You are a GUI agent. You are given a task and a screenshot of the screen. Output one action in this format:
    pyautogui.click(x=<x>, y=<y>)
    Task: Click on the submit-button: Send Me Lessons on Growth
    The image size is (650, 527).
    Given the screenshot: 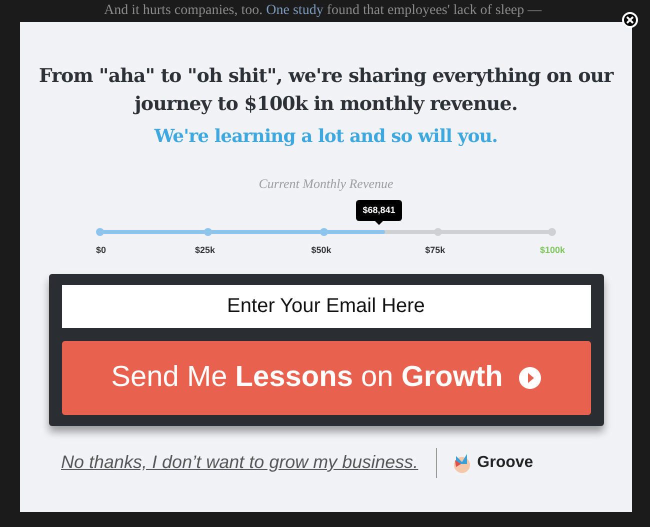 What is the action you would take?
    pyautogui.click(x=326, y=377)
    